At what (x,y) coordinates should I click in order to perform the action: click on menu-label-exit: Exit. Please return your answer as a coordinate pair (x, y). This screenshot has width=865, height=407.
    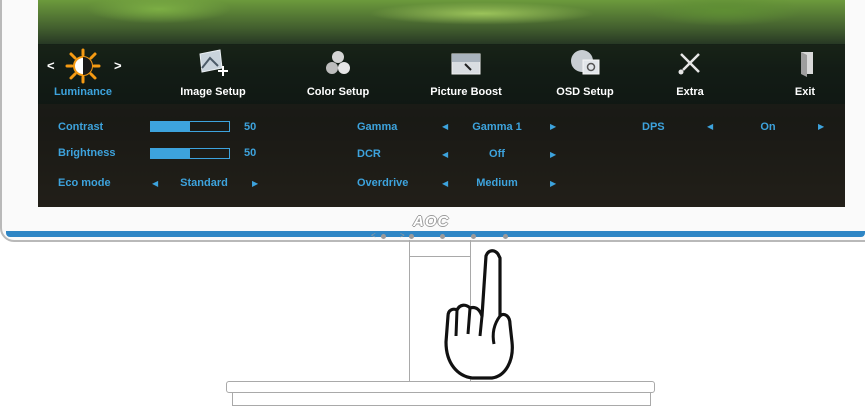
    Looking at the image, I should click on (805, 92).